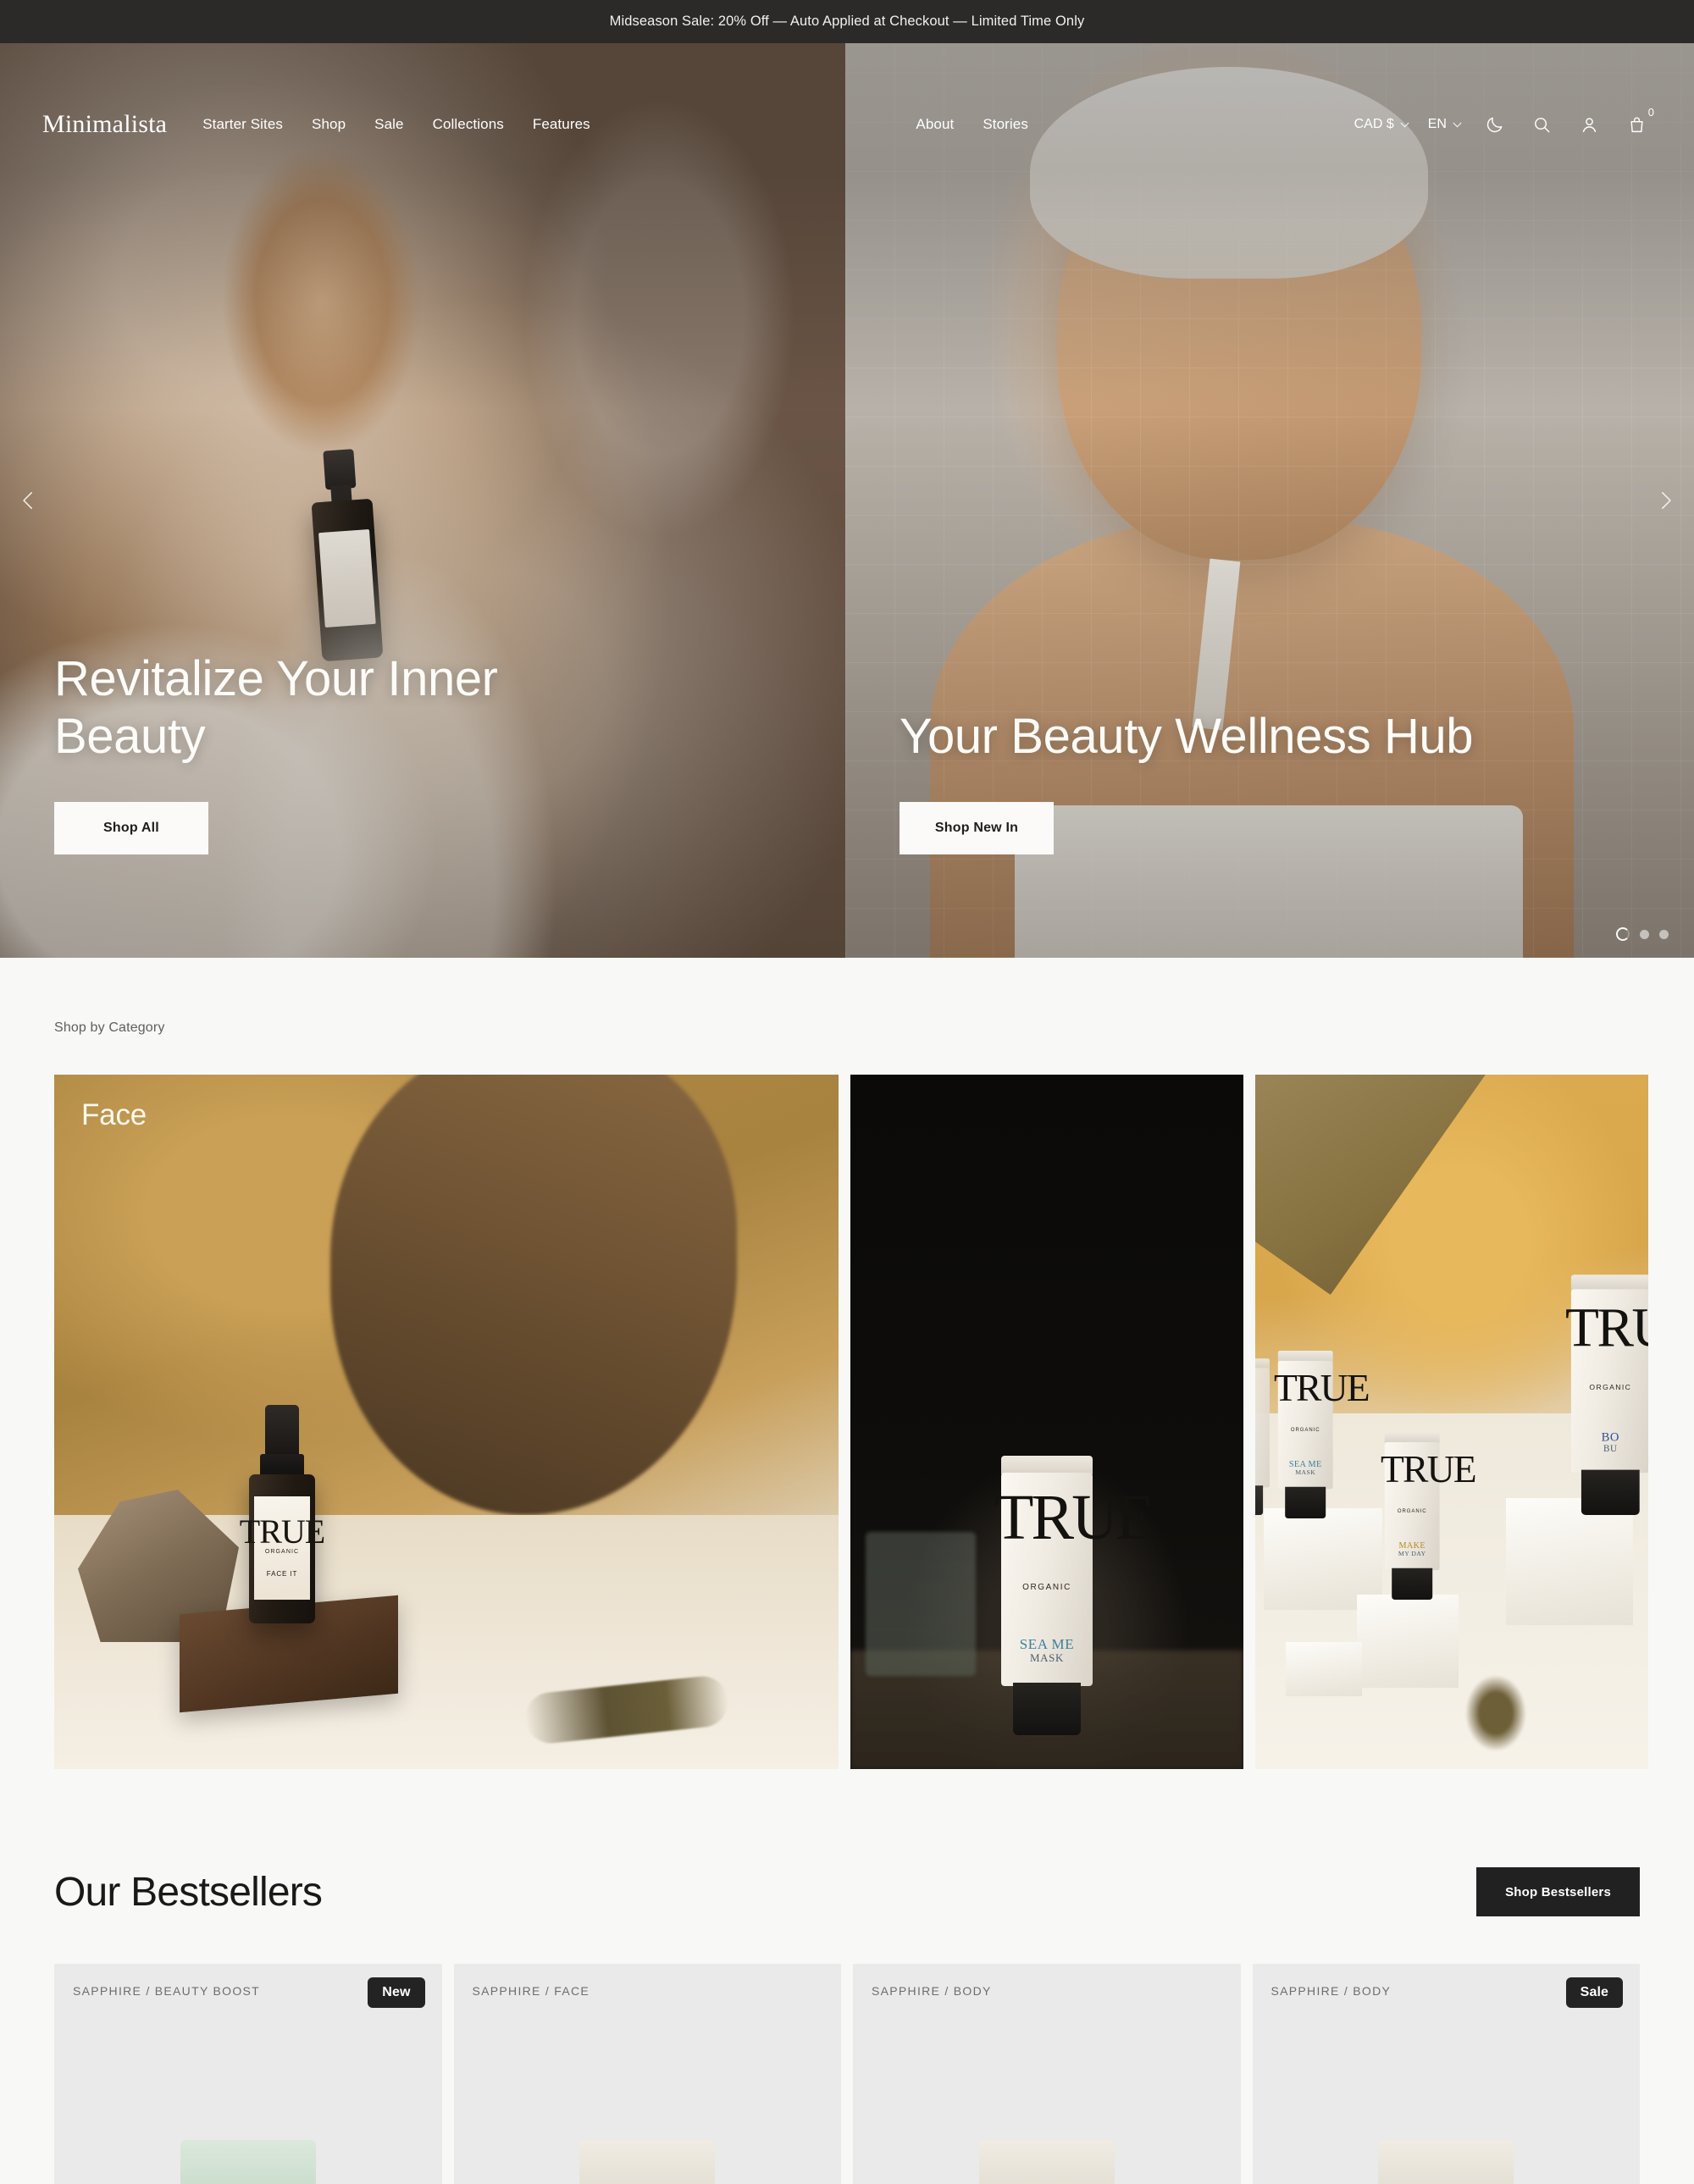 The width and height of the screenshot is (1694, 2184). I want to click on cart-count-badge: 0, so click(1650, 113).